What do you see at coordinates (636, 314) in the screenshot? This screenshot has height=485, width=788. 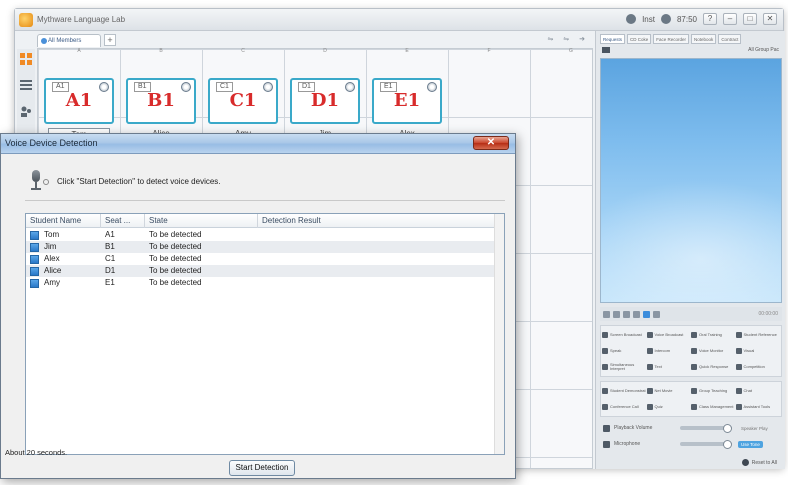 I see `record-icon` at bounding box center [636, 314].